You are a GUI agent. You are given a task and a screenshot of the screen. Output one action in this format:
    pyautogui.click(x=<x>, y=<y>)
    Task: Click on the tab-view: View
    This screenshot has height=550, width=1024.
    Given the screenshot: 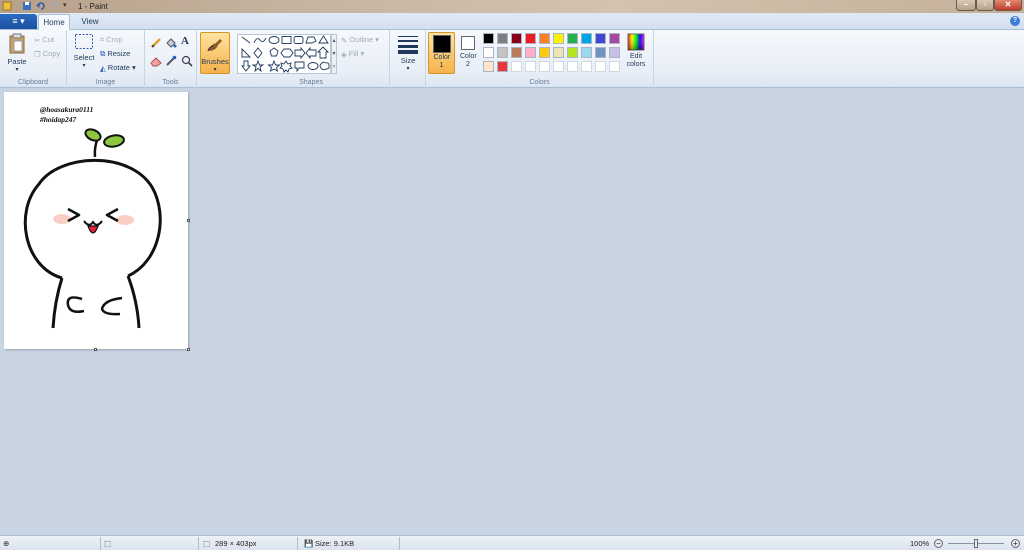 What is the action you would take?
    pyautogui.click(x=90, y=22)
    